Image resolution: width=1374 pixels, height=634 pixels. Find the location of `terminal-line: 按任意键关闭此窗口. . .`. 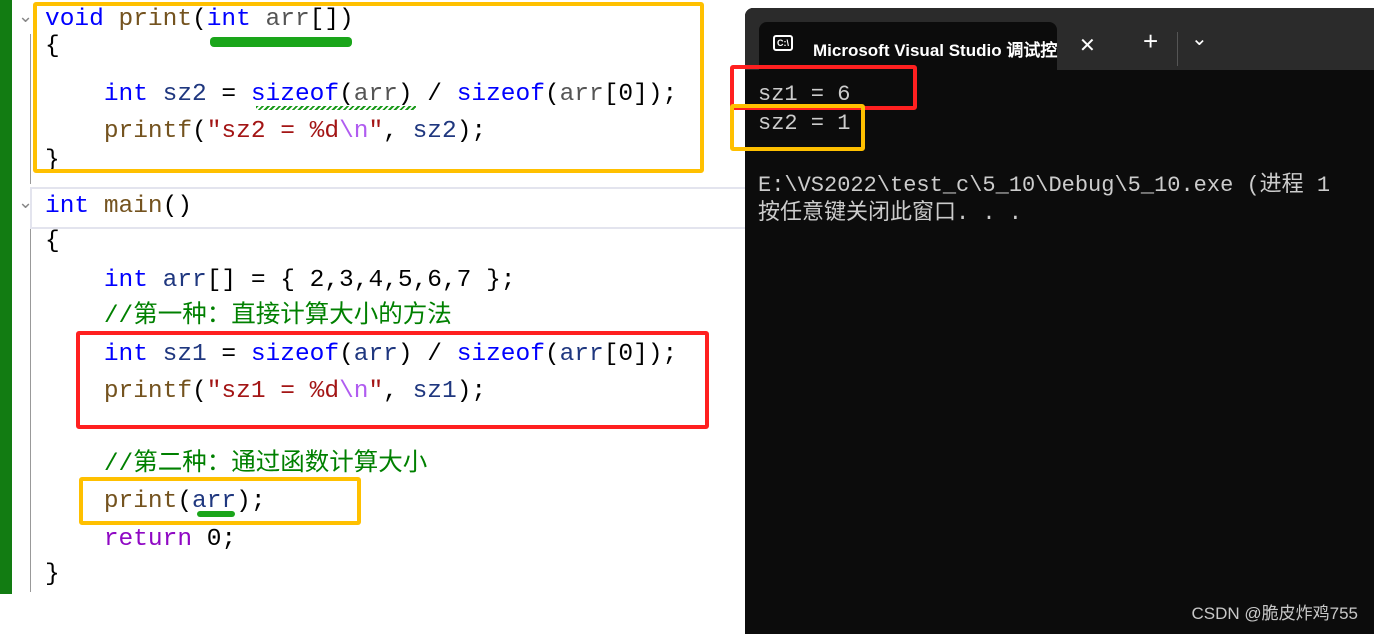

terminal-line: 按任意键关闭此窗口. . . is located at coordinates (890, 213).